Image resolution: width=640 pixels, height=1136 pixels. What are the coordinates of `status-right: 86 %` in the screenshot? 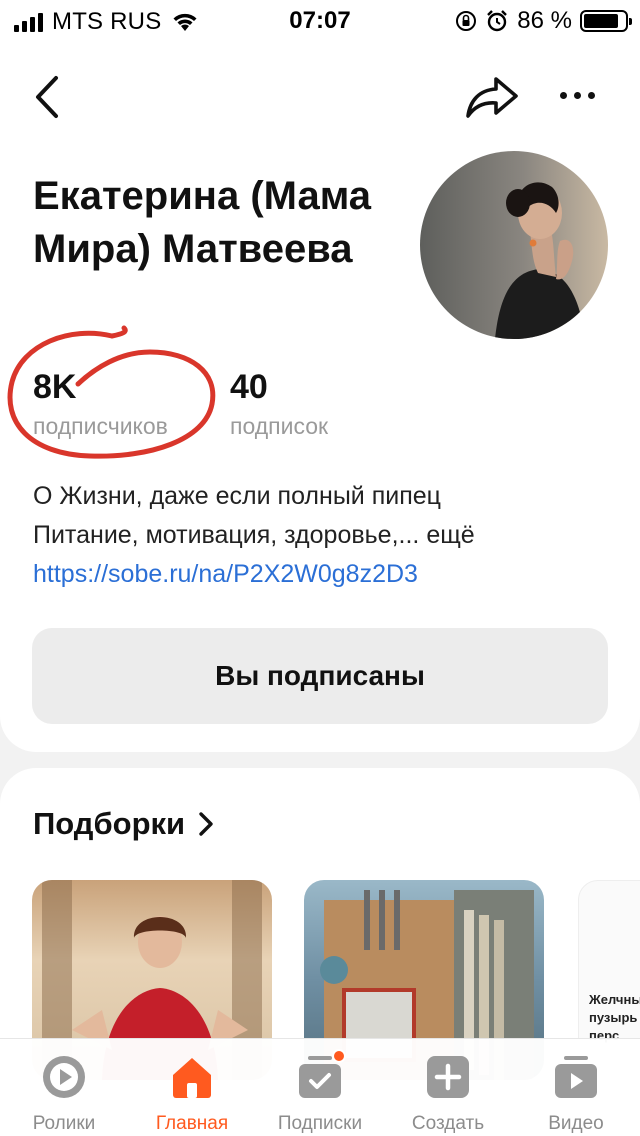 It's located at (543, 21).